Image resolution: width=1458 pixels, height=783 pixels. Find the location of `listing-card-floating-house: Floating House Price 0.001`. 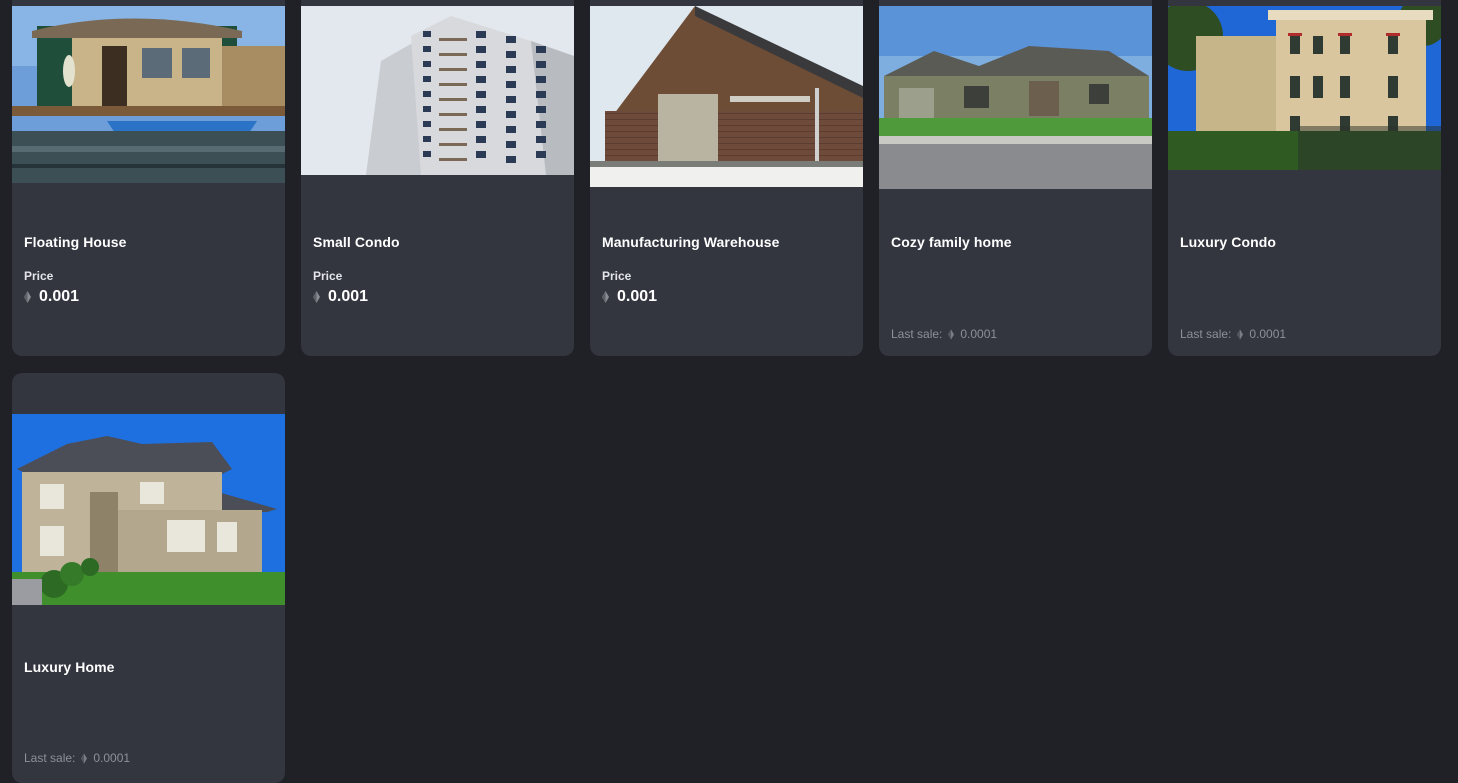

listing-card-floating-house: Floating House Price 0.001 is located at coordinates (148, 178).